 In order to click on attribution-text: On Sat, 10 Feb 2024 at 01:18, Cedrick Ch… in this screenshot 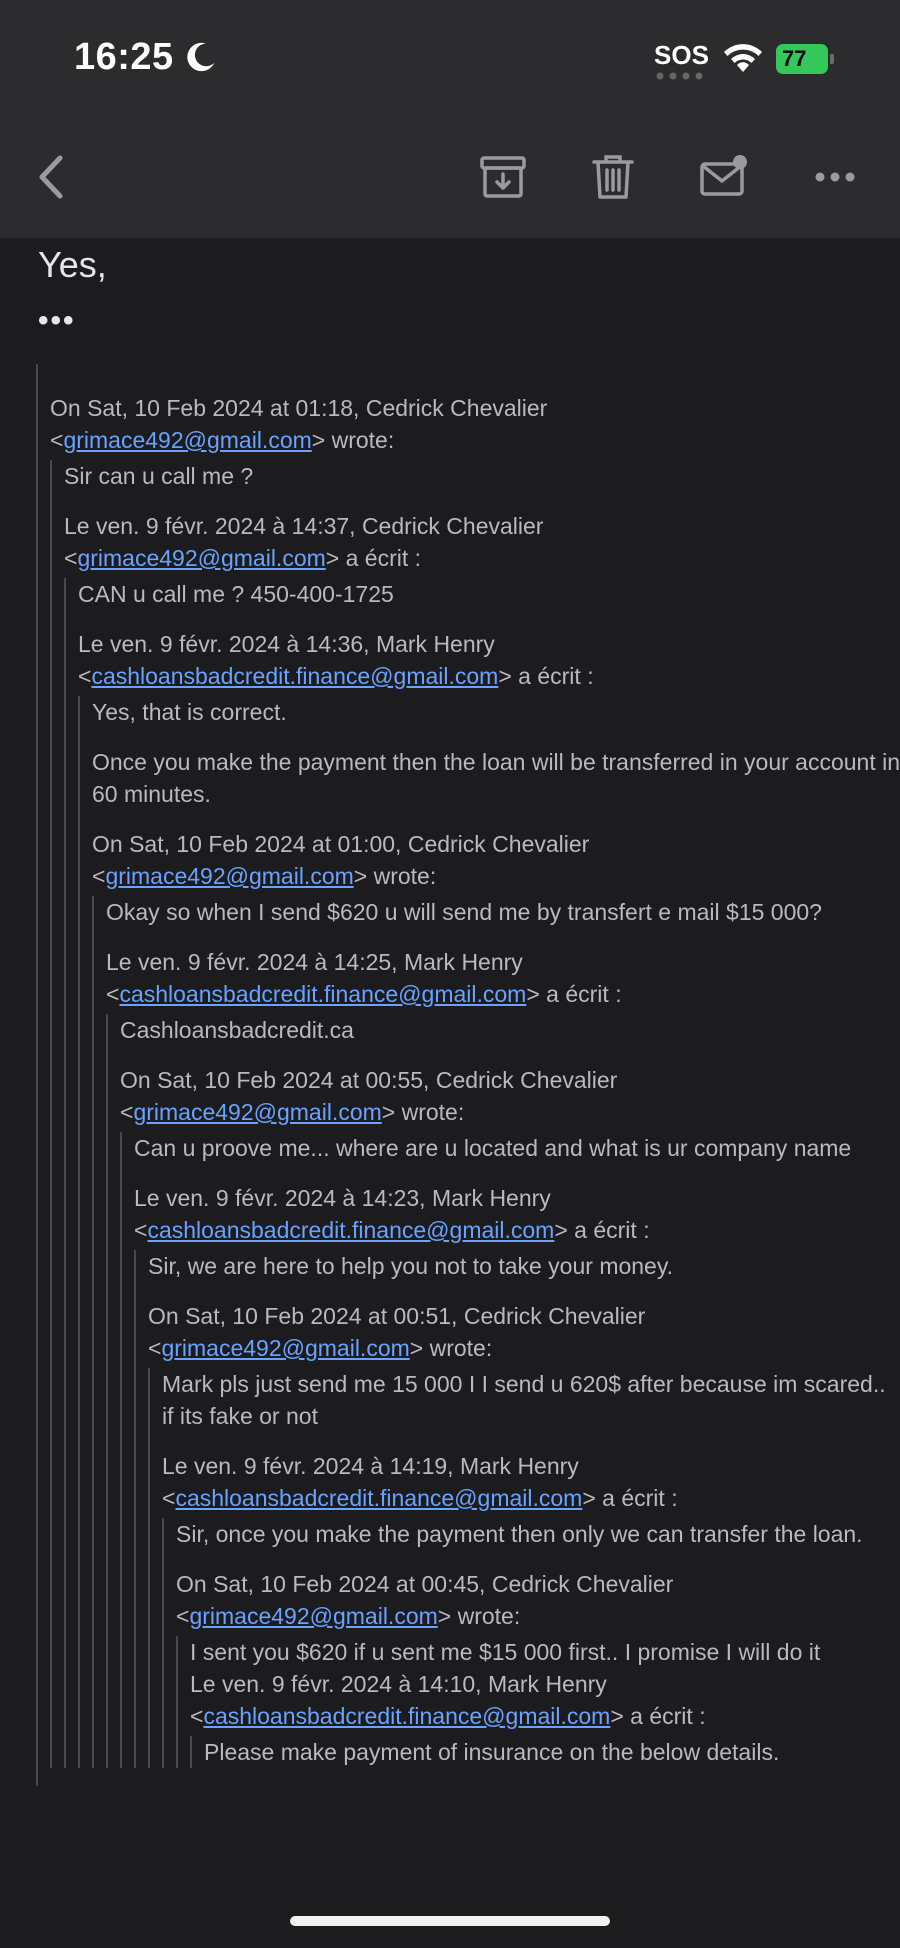, I will do `click(299, 408)`.